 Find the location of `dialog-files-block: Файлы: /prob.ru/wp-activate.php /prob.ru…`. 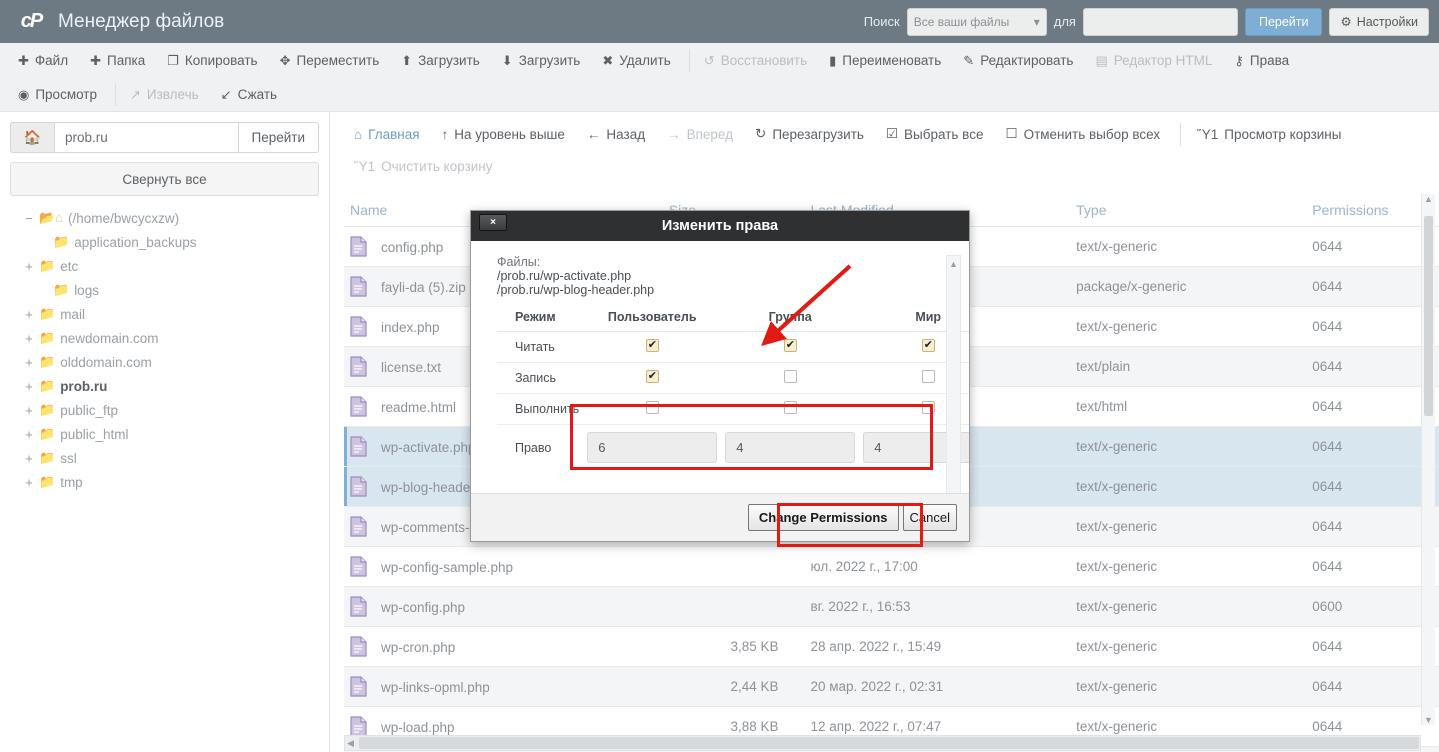

dialog-files-block: Файлы: /prob.ru/wp-activate.php /prob.ru… is located at coordinates (725, 276).